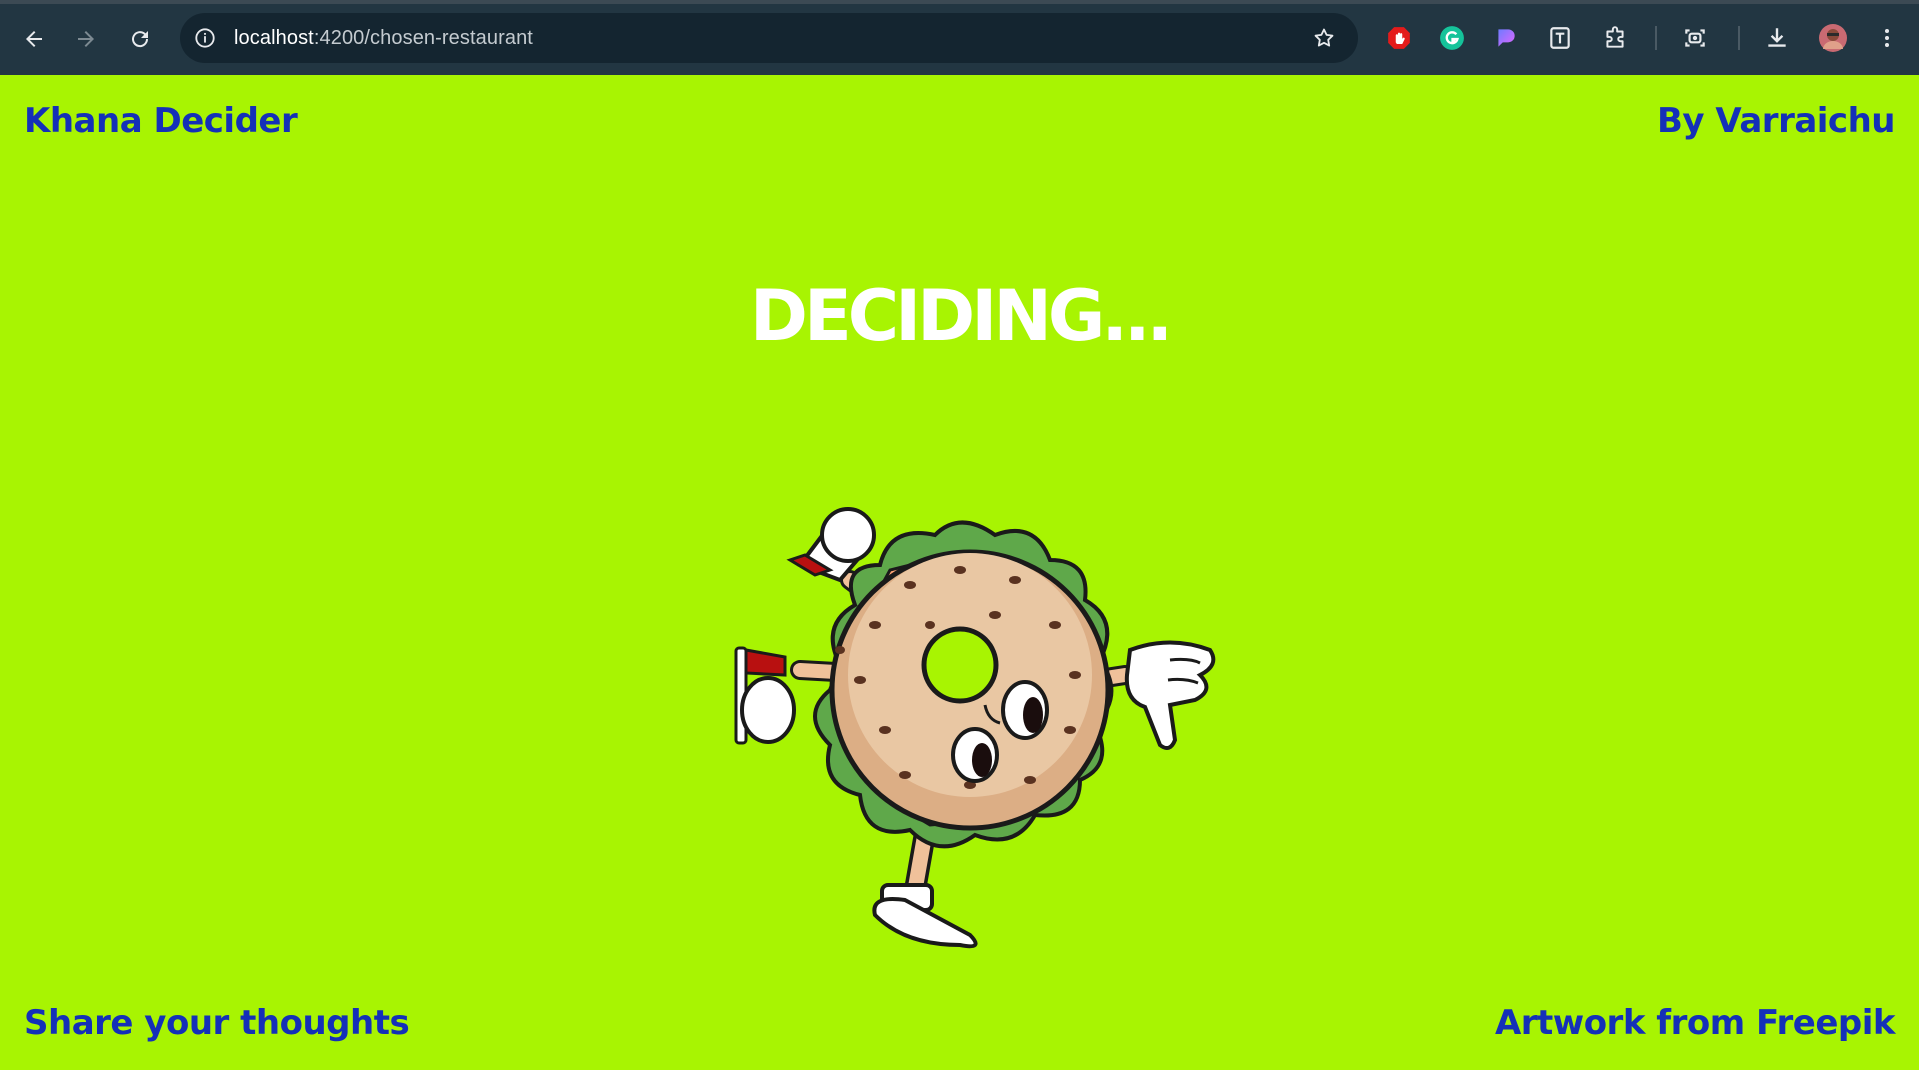 The image size is (1919, 1070). I want to click on app-title: Khana Decider, so click(161, 121).